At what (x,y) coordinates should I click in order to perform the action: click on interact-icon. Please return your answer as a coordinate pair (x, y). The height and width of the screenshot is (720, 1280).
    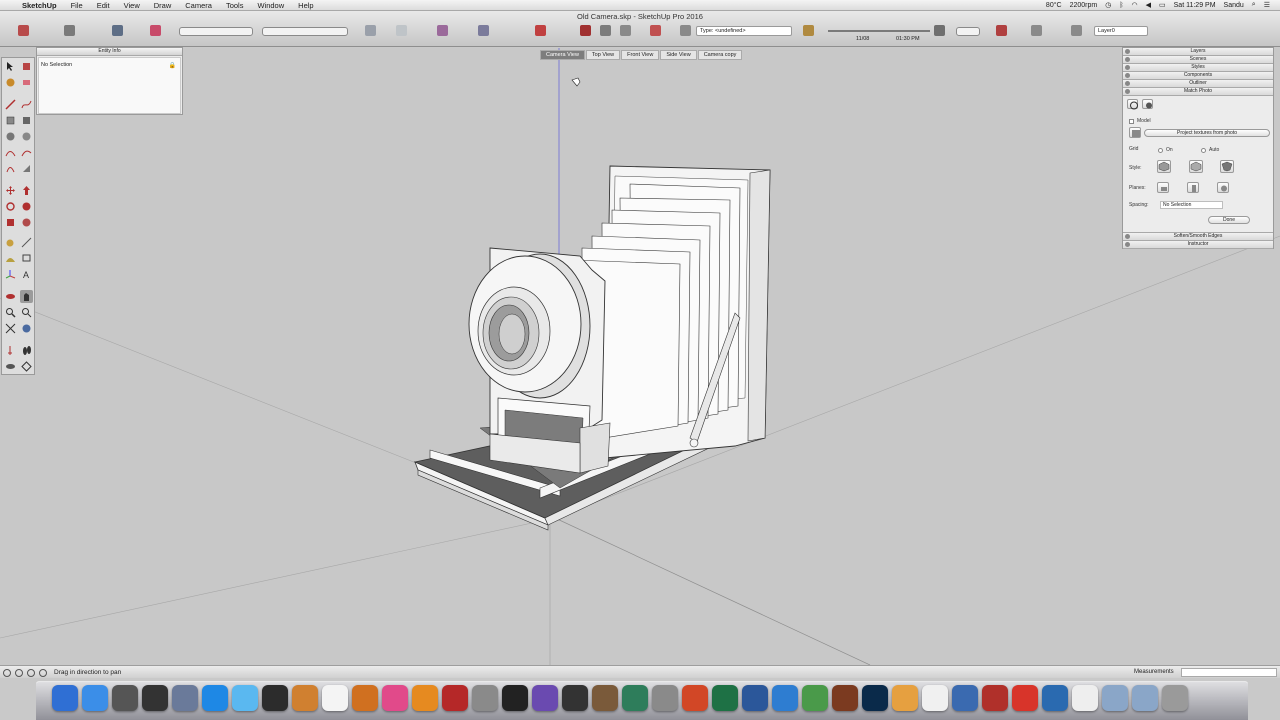
    Looking at the image, I should click on (442, 30).